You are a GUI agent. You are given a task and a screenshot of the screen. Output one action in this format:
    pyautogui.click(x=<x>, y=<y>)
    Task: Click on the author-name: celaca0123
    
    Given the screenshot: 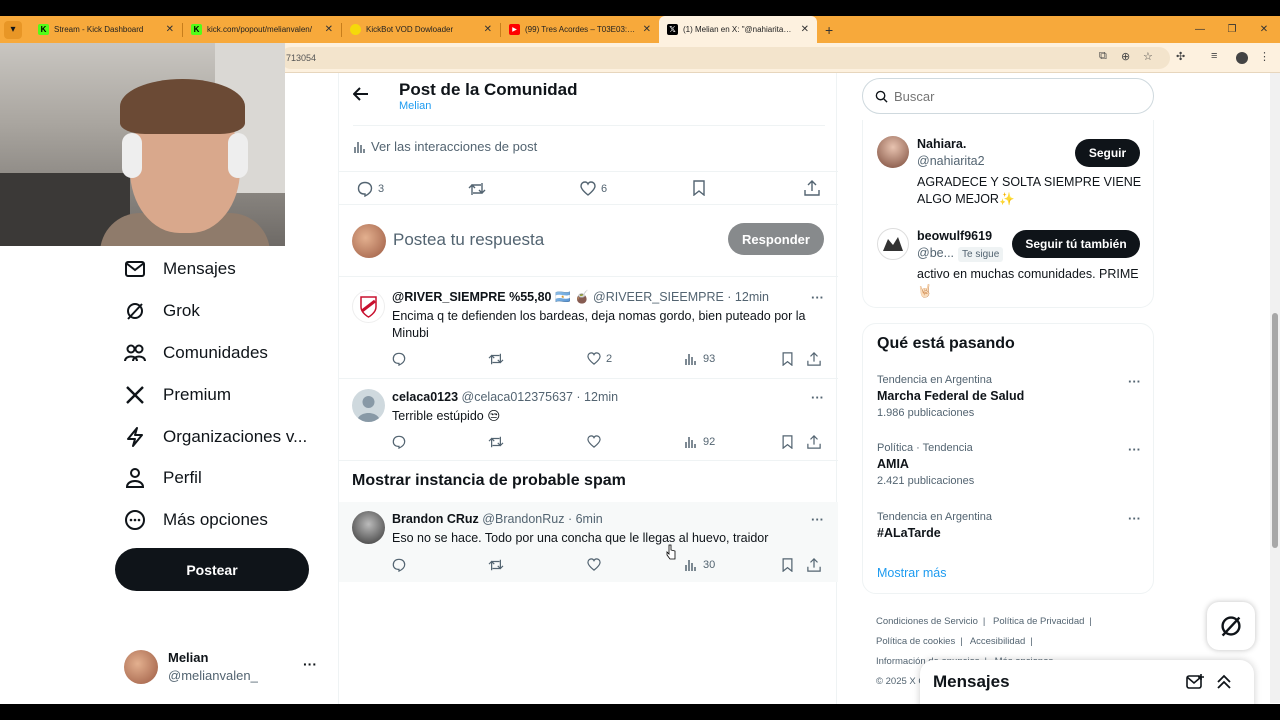 What is the action you would take?
    pyautogui.click(x=425, y=397)
    